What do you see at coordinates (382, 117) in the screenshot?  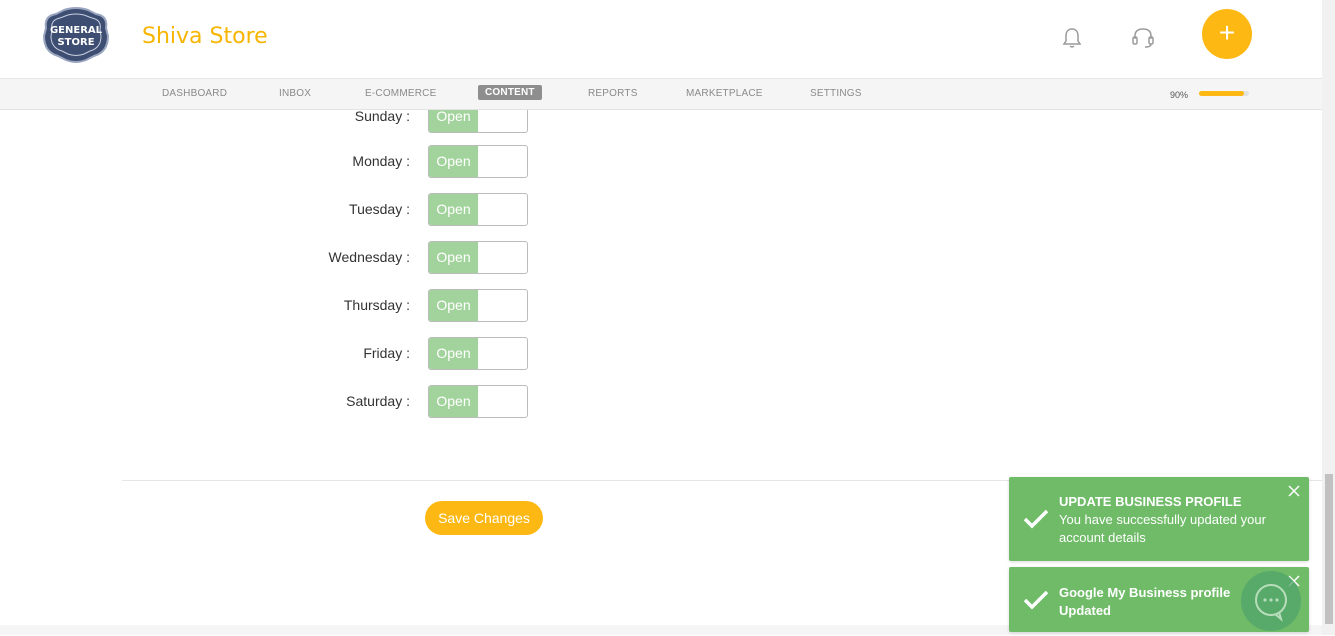 I see `day-label: Sunday :` at bounding box center [382, 117].